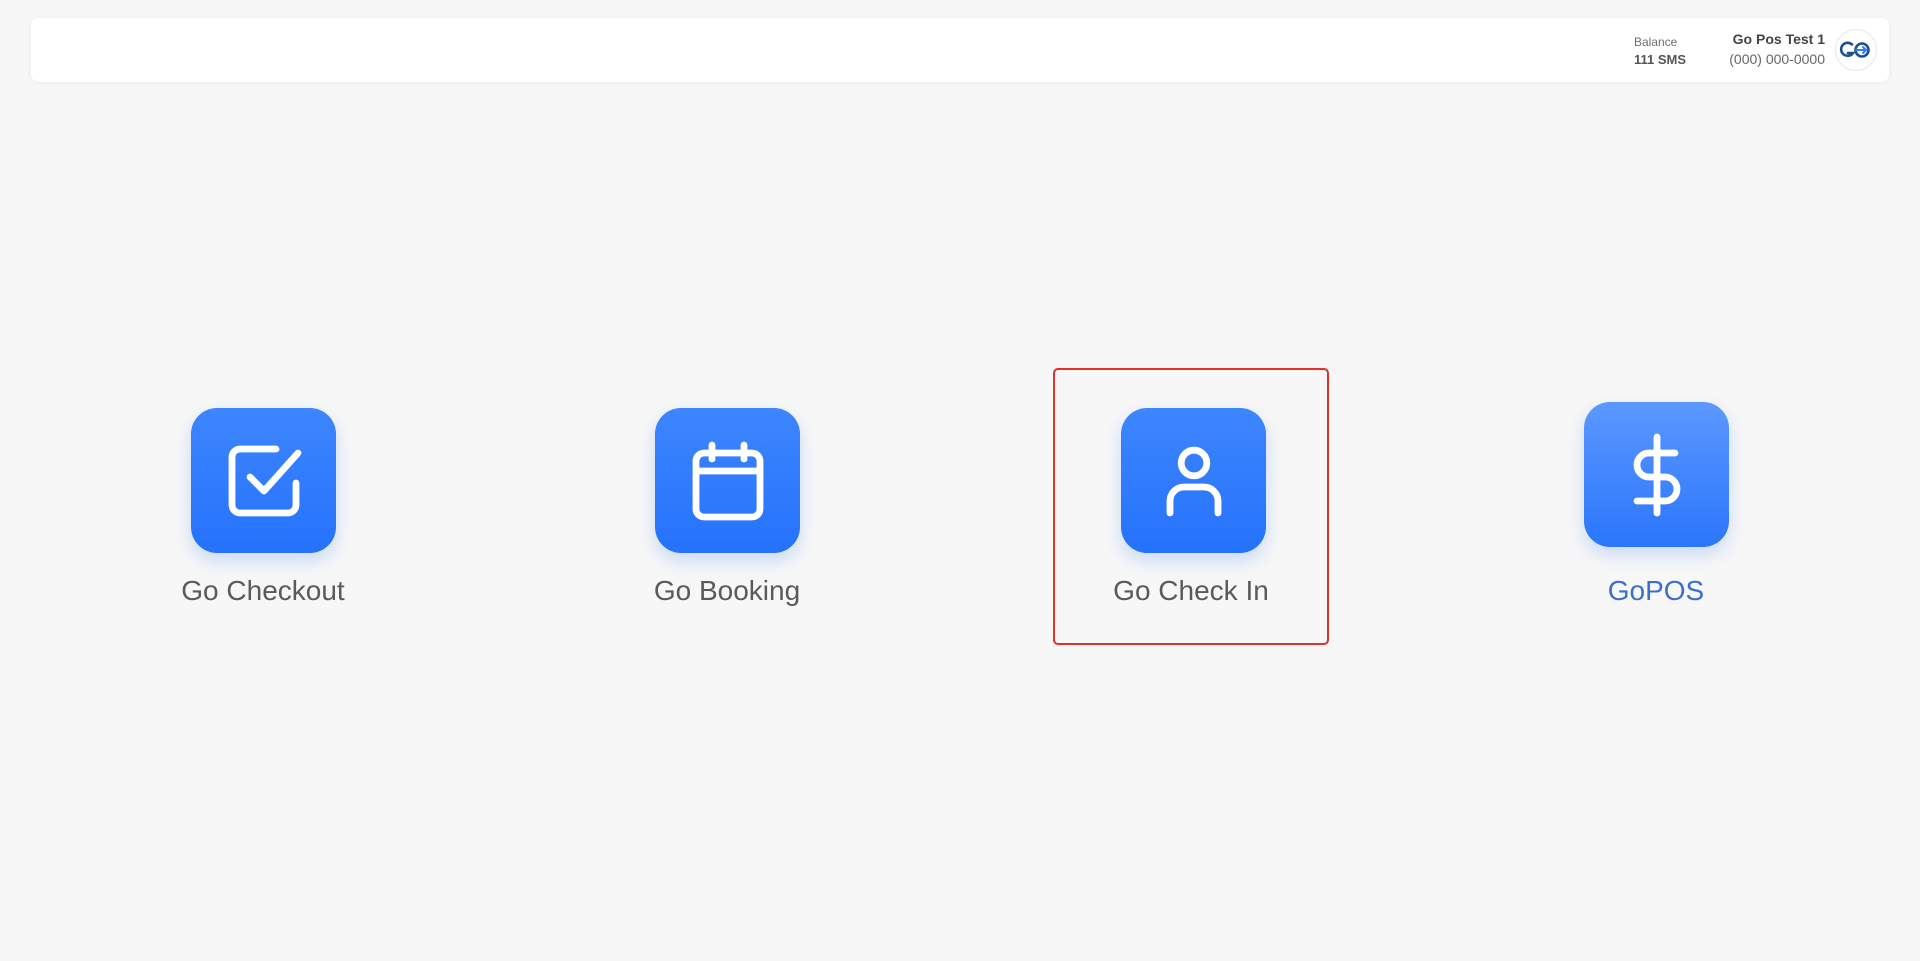 This screenshot has width=1920, height=961. I want to click on go-checkout-icon-button, so click(263, 480).